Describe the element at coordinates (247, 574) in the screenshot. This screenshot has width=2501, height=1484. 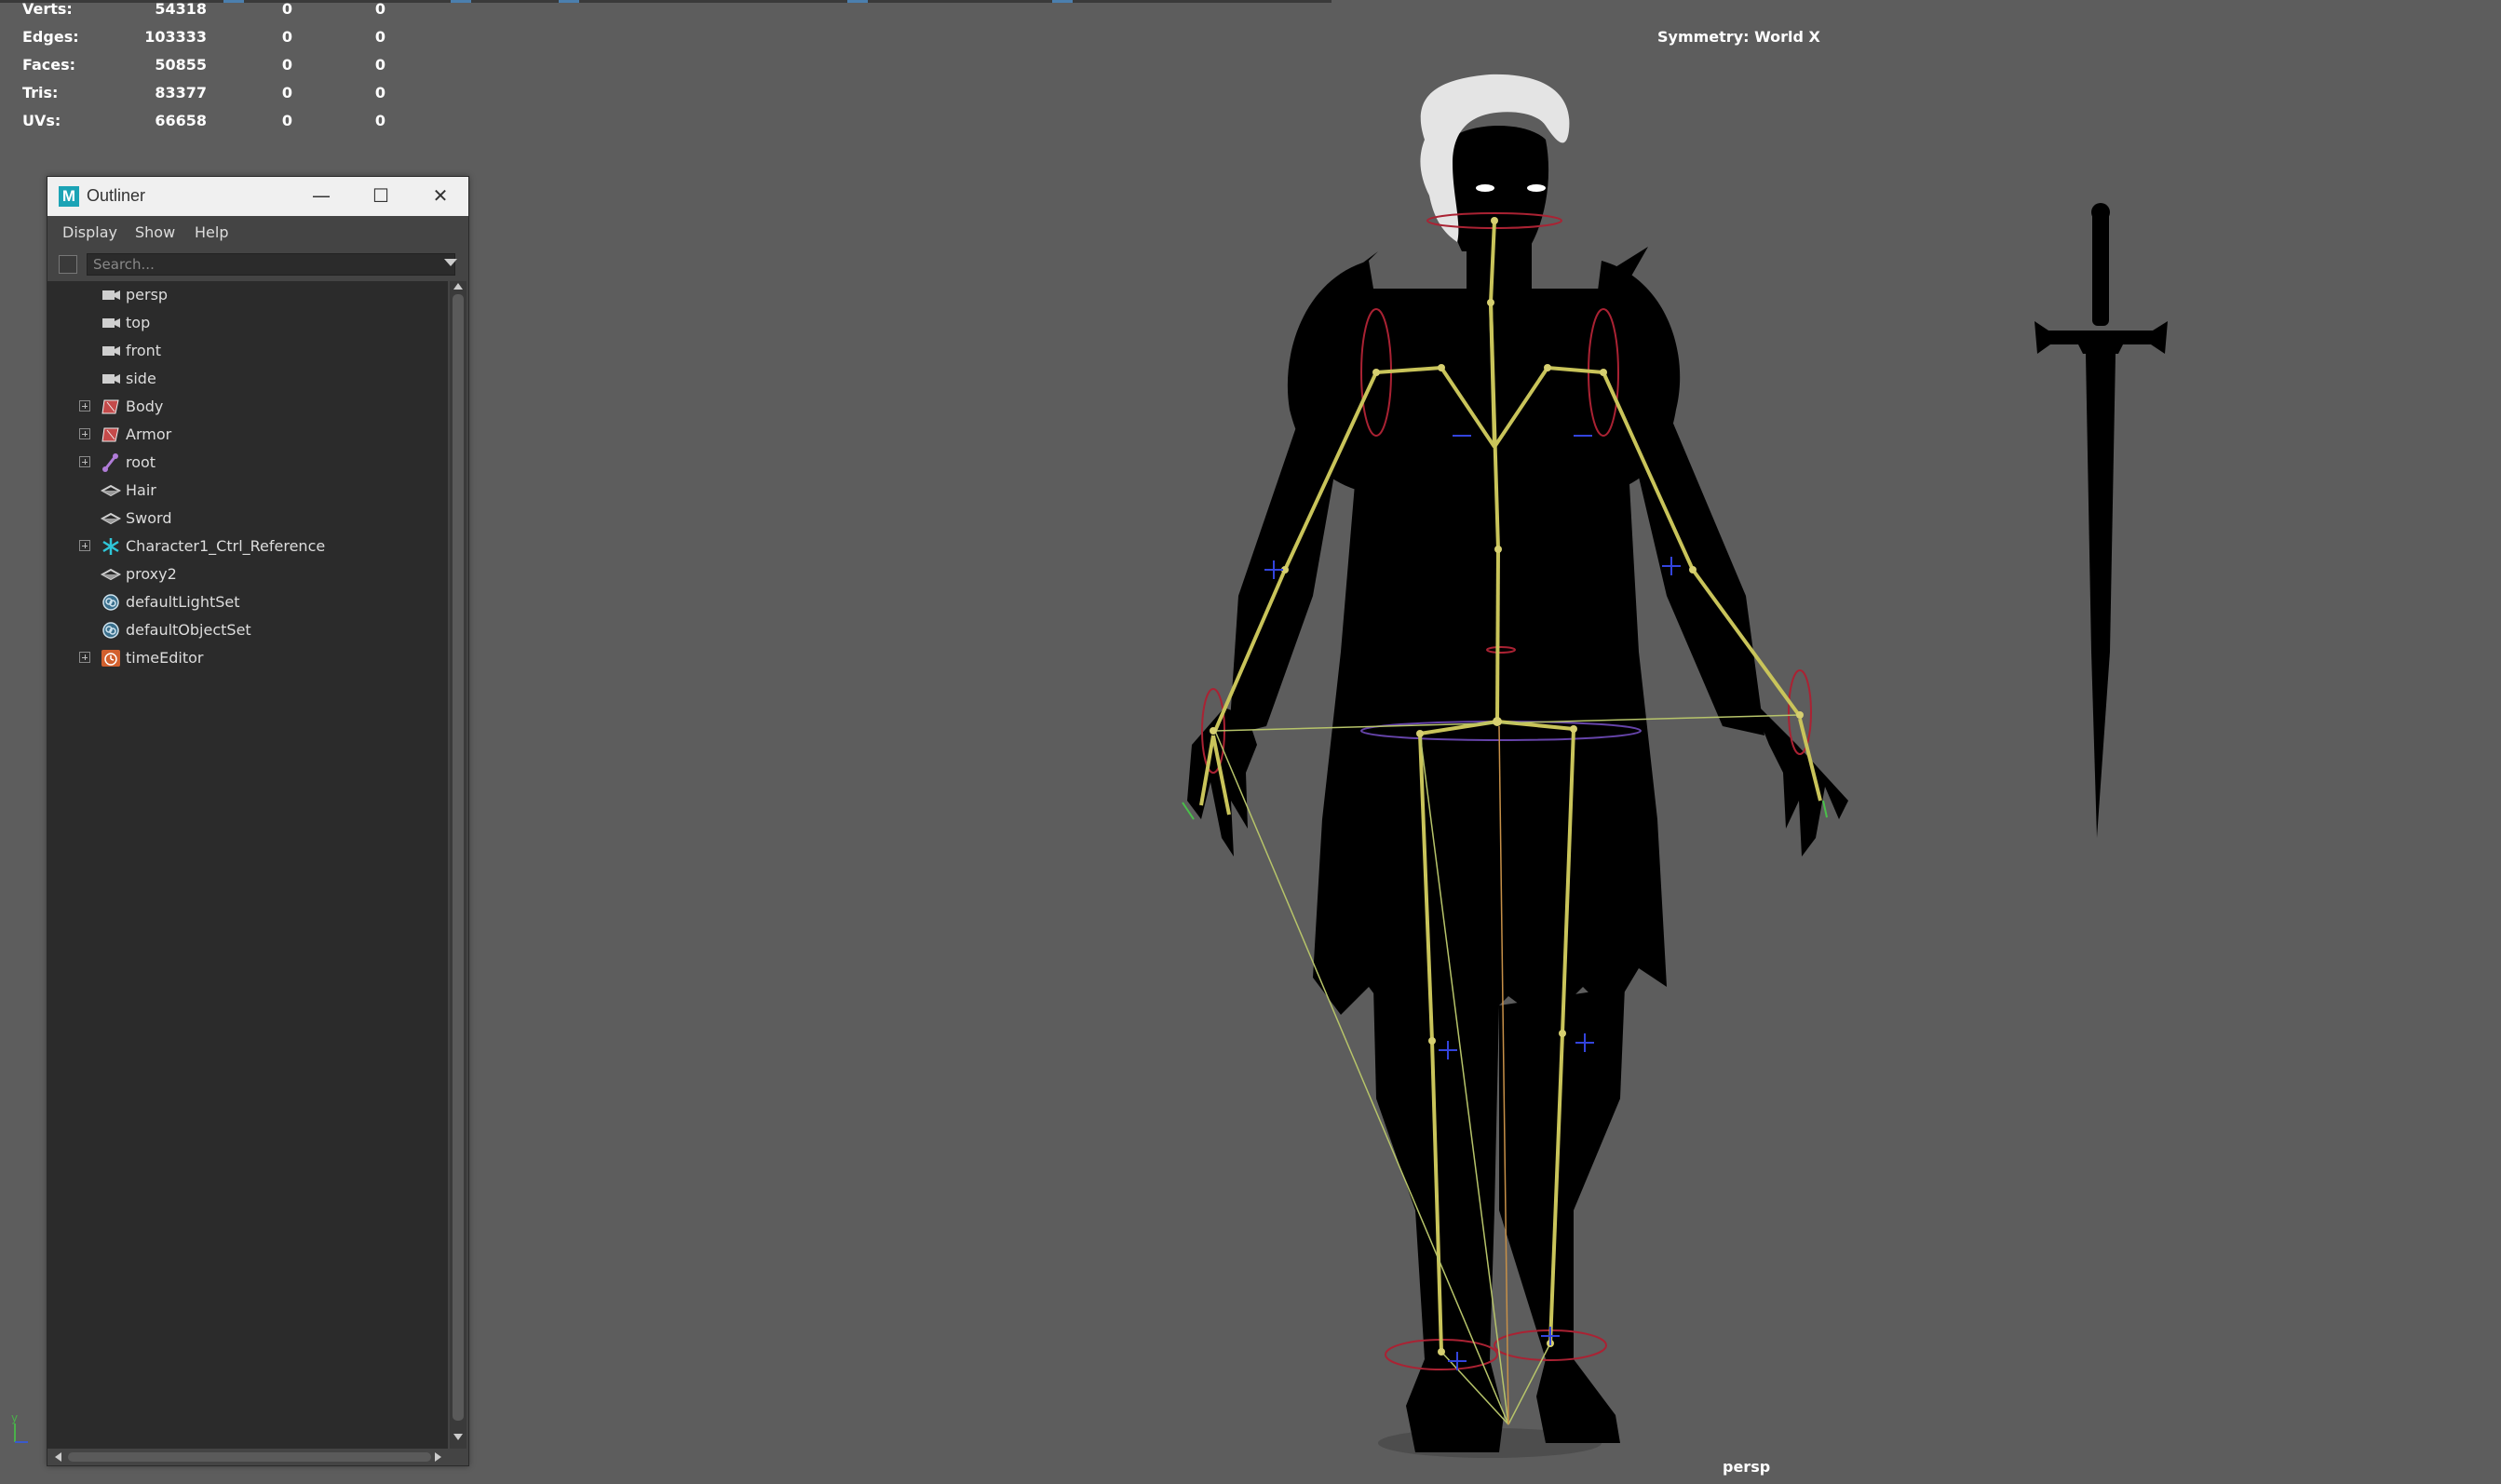
I see `outliner-item-proxy2: proxy2` at that location.